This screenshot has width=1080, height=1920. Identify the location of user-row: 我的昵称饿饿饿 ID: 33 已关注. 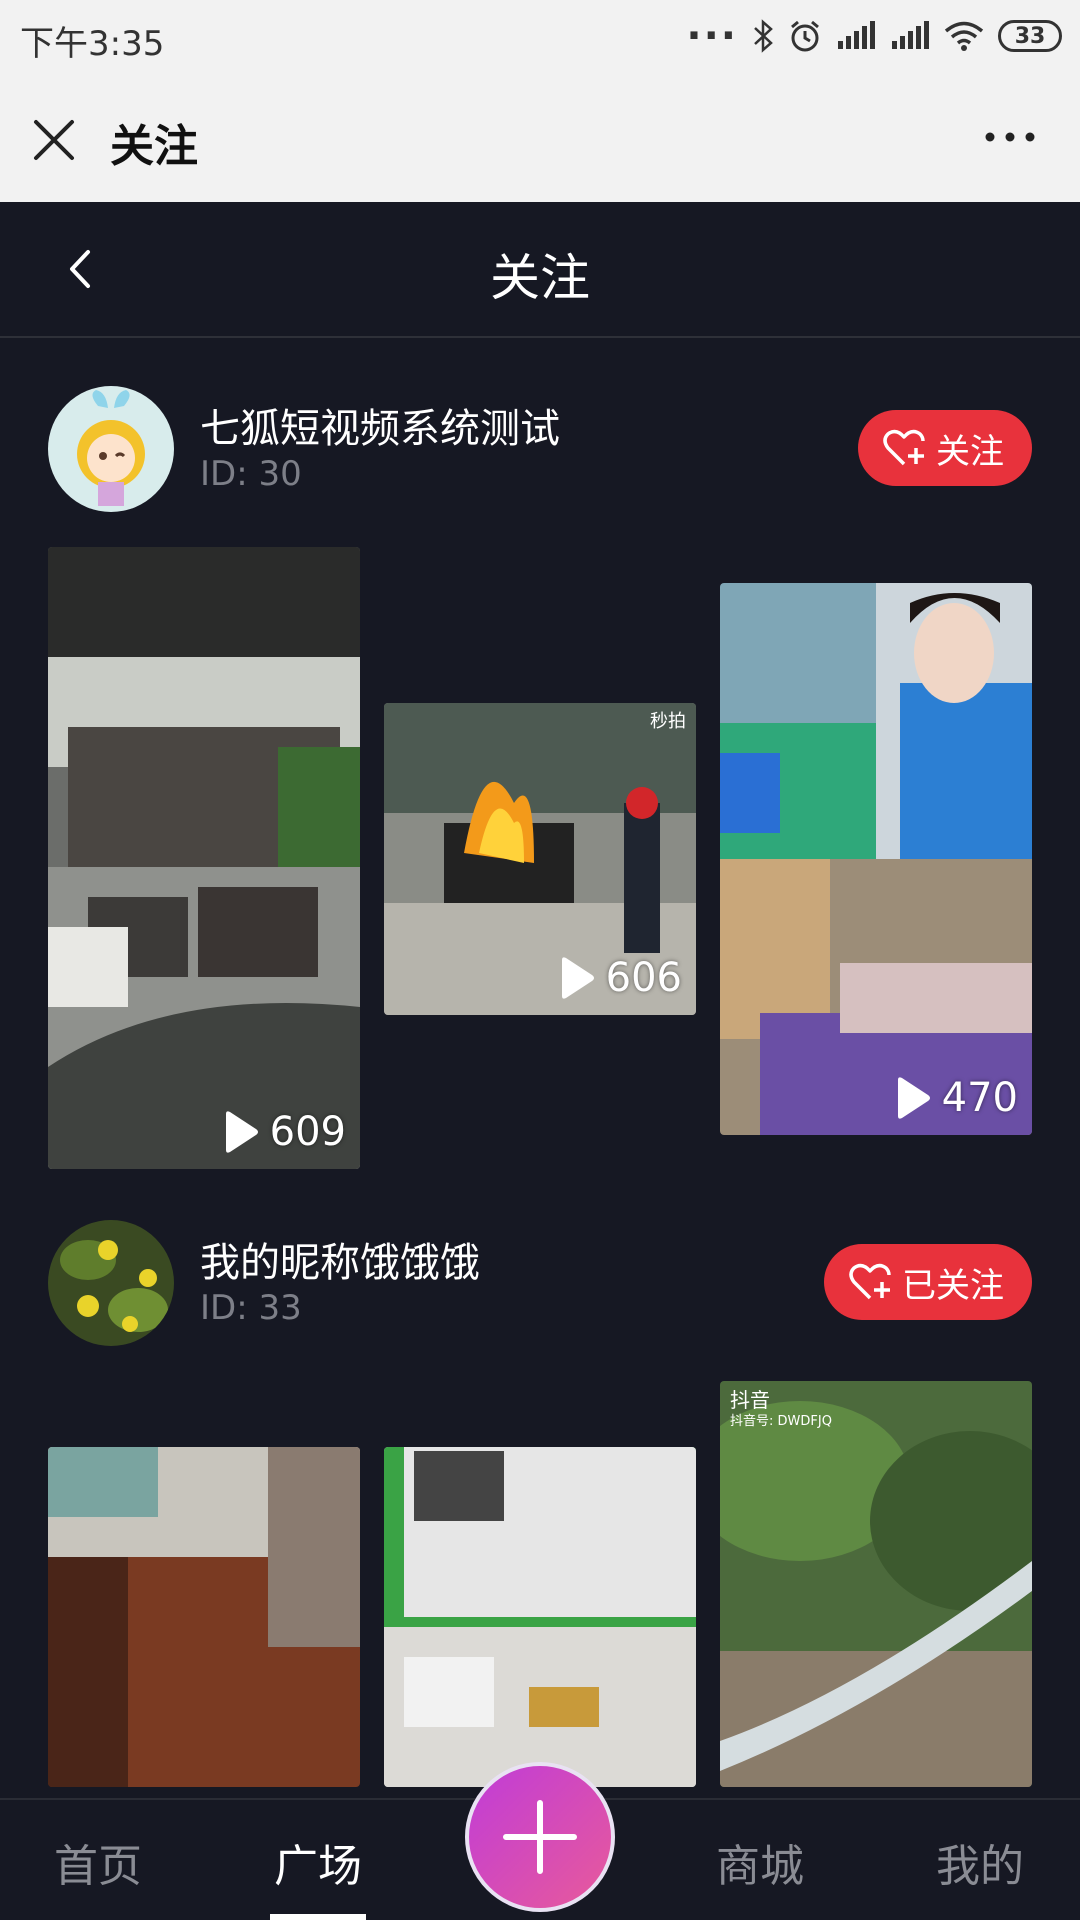
(540, 1285).